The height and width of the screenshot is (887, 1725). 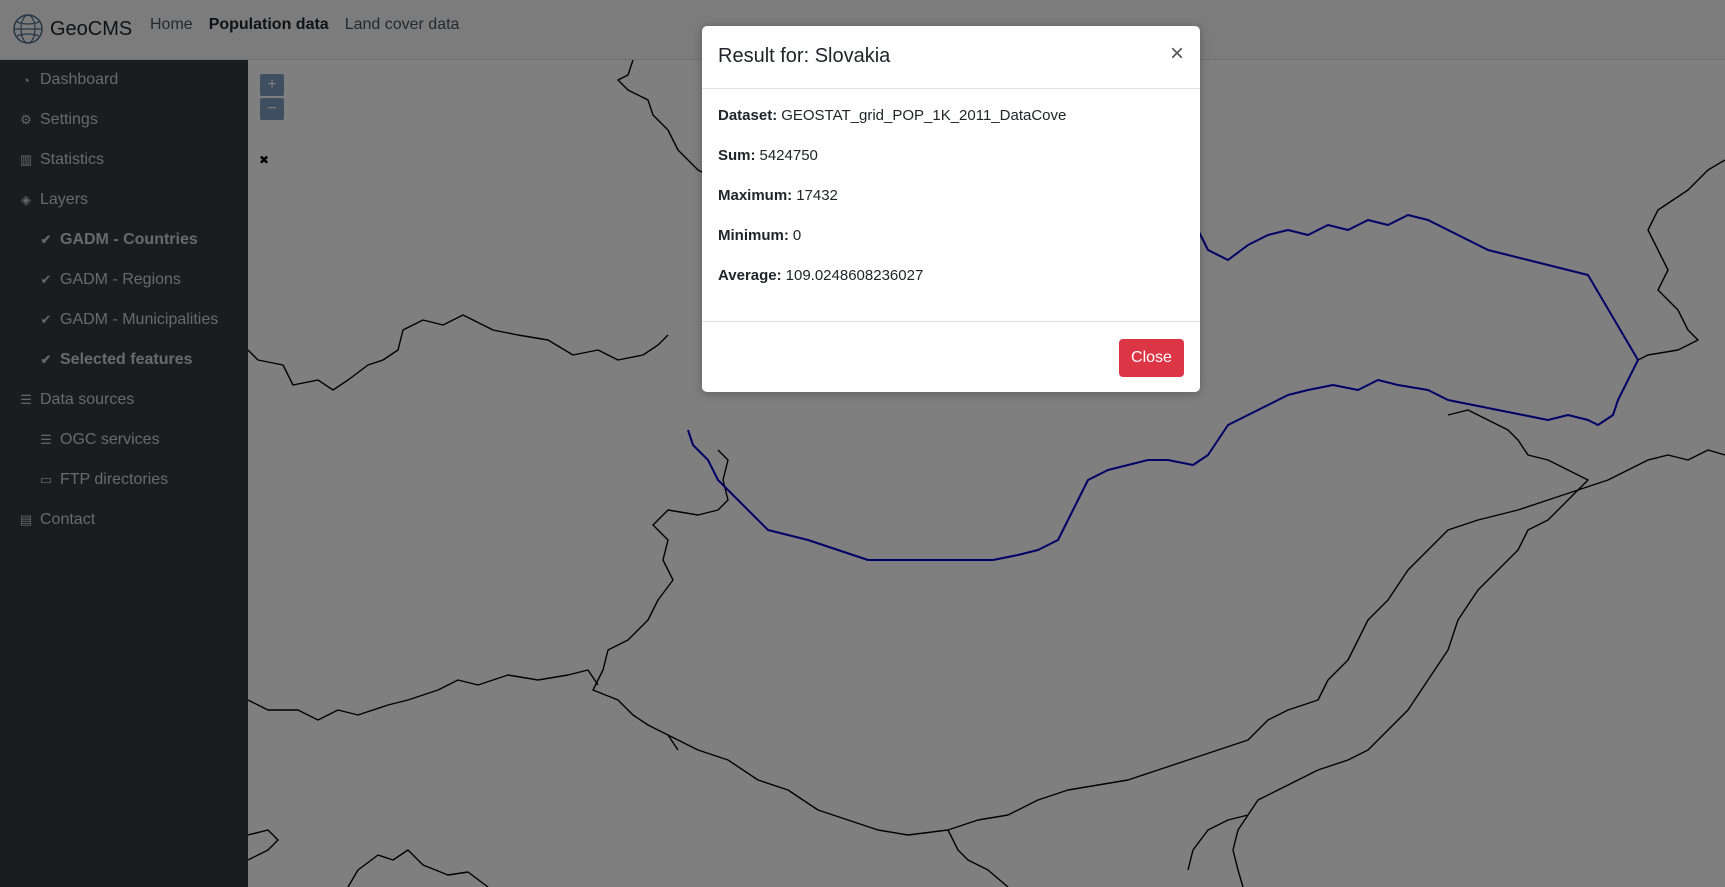 What do you see at coordinates (854, 275) in the screenshot?
I see `field-value: 109.0248608236027` at bounding box center [854, 275].